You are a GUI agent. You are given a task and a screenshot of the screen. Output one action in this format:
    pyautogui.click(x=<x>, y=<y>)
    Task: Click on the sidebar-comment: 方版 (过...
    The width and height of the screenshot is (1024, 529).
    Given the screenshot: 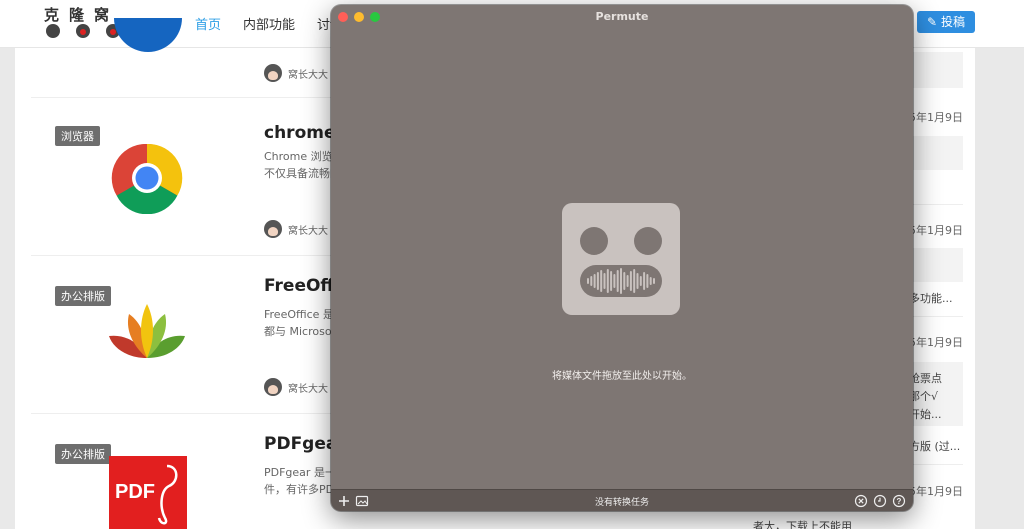 What is the action you would take?
    pyautogui.click(x=934, y=446)
    